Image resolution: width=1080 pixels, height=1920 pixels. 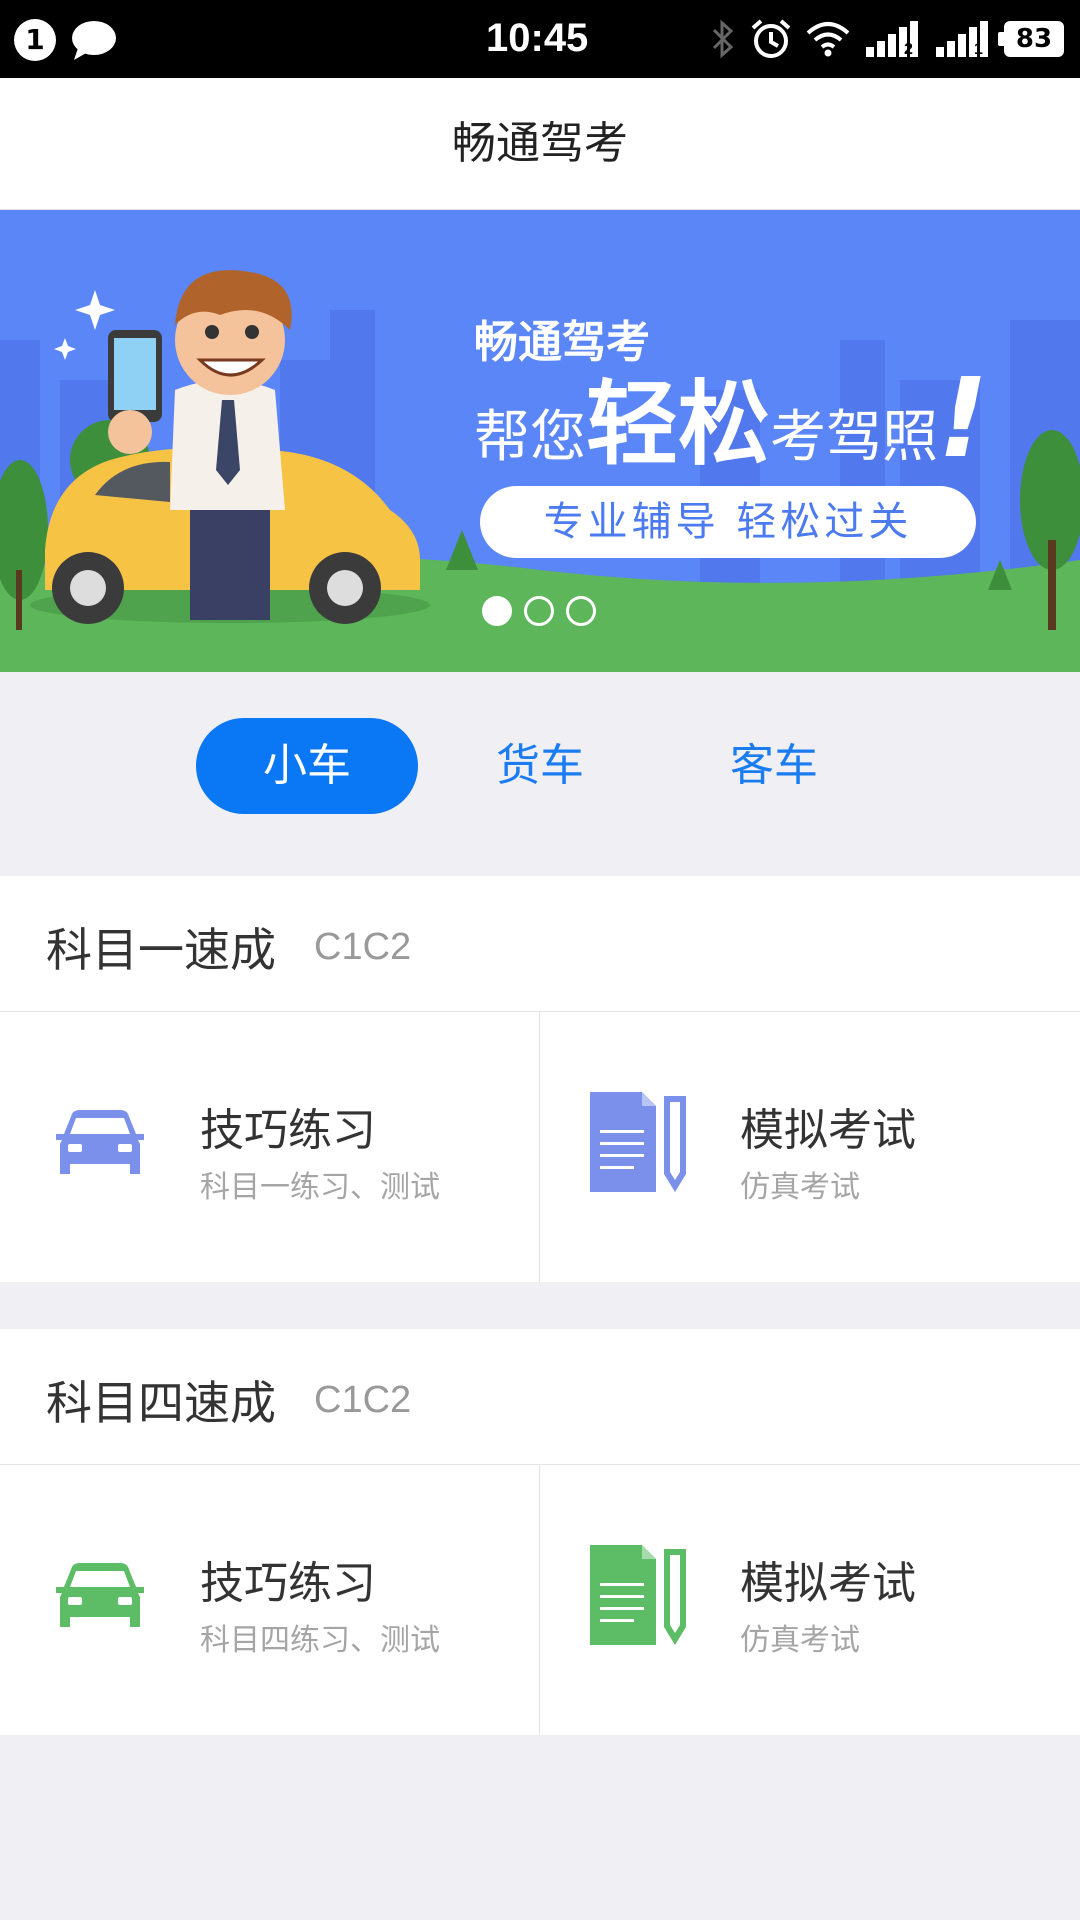 I want to click on section-title: 科目四速成, so click(x=161, y=1403).